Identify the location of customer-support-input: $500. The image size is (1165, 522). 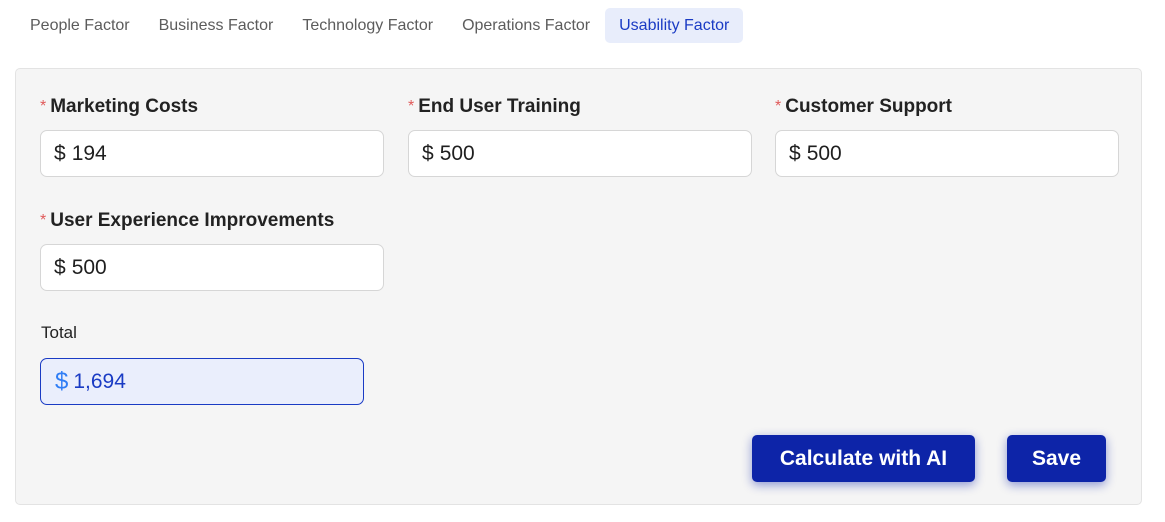
(947, 153).